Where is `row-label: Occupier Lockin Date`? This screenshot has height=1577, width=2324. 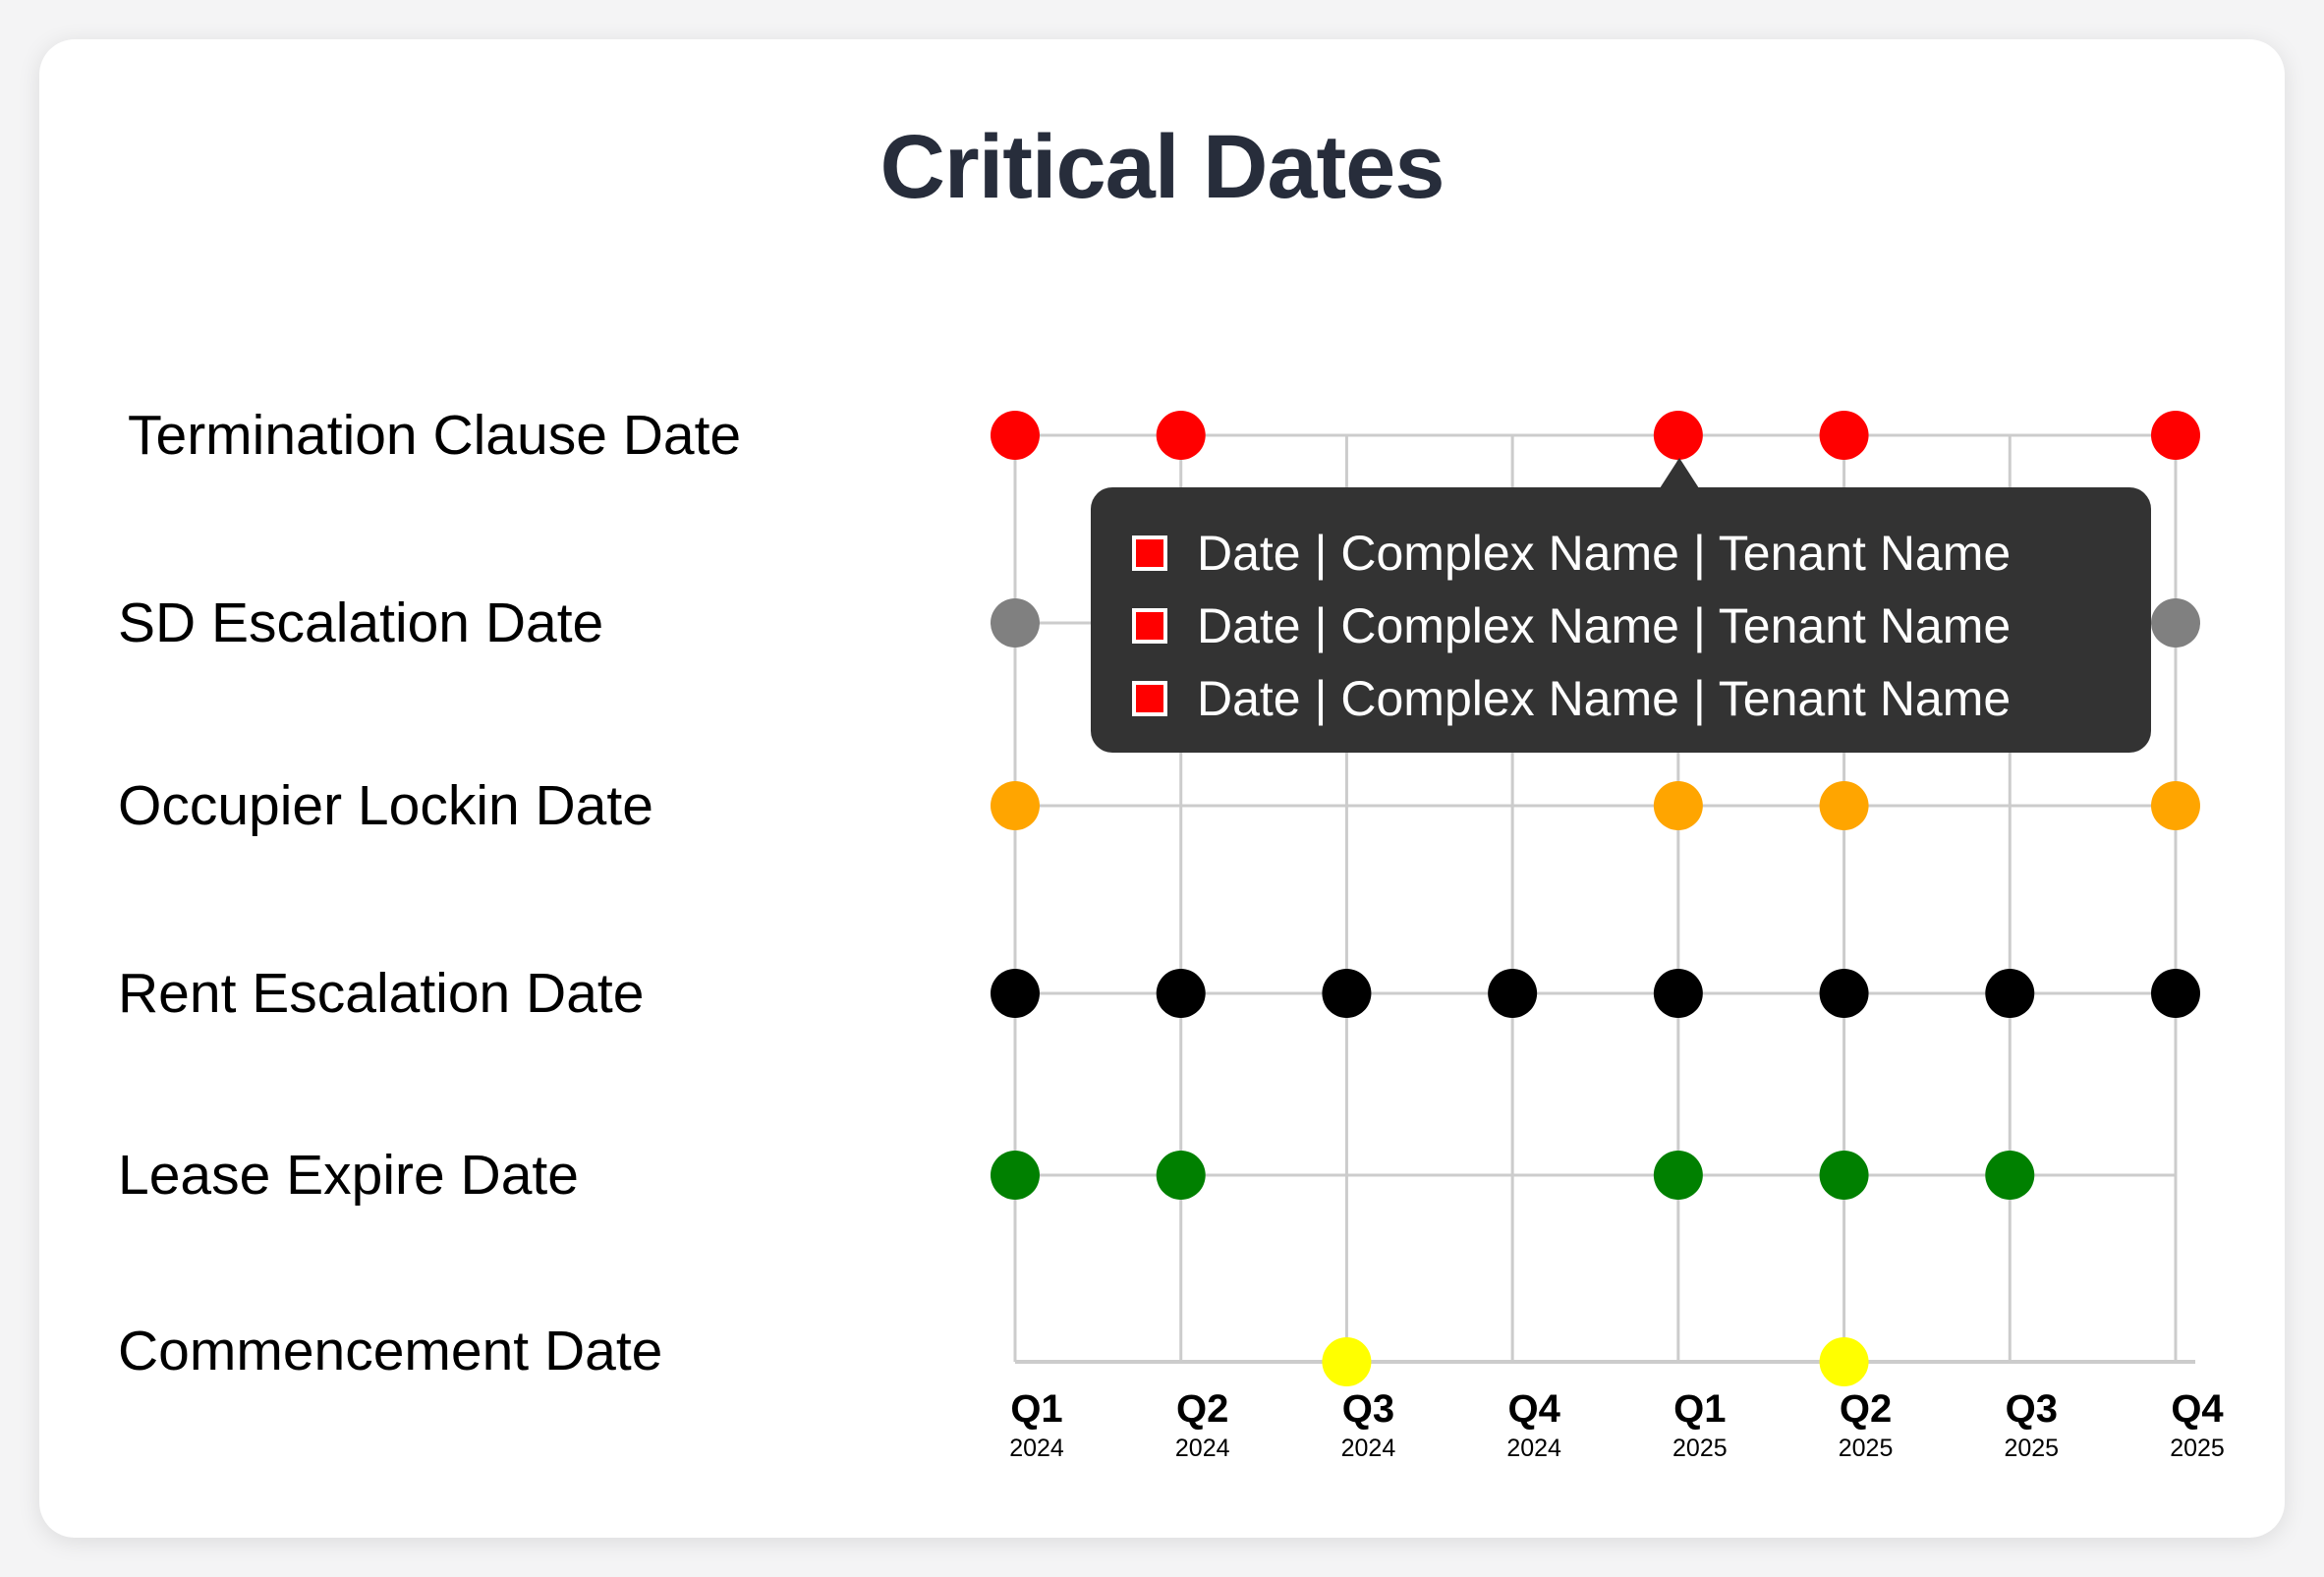
row-label: Occupier Lockin Date is located at coordinates (386, 805).